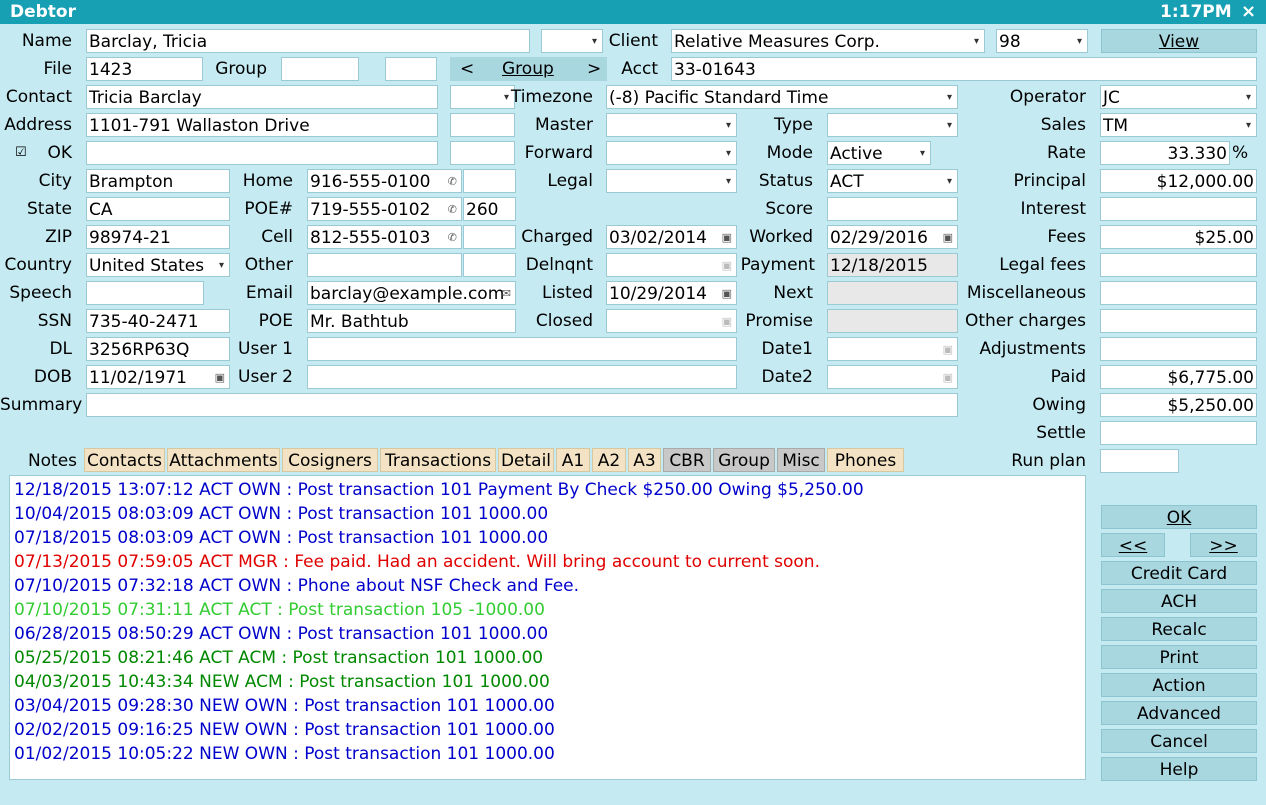 This screenshot has width=1266, height=805. I want to click on miscellaneous-field, so click(1178, 293).